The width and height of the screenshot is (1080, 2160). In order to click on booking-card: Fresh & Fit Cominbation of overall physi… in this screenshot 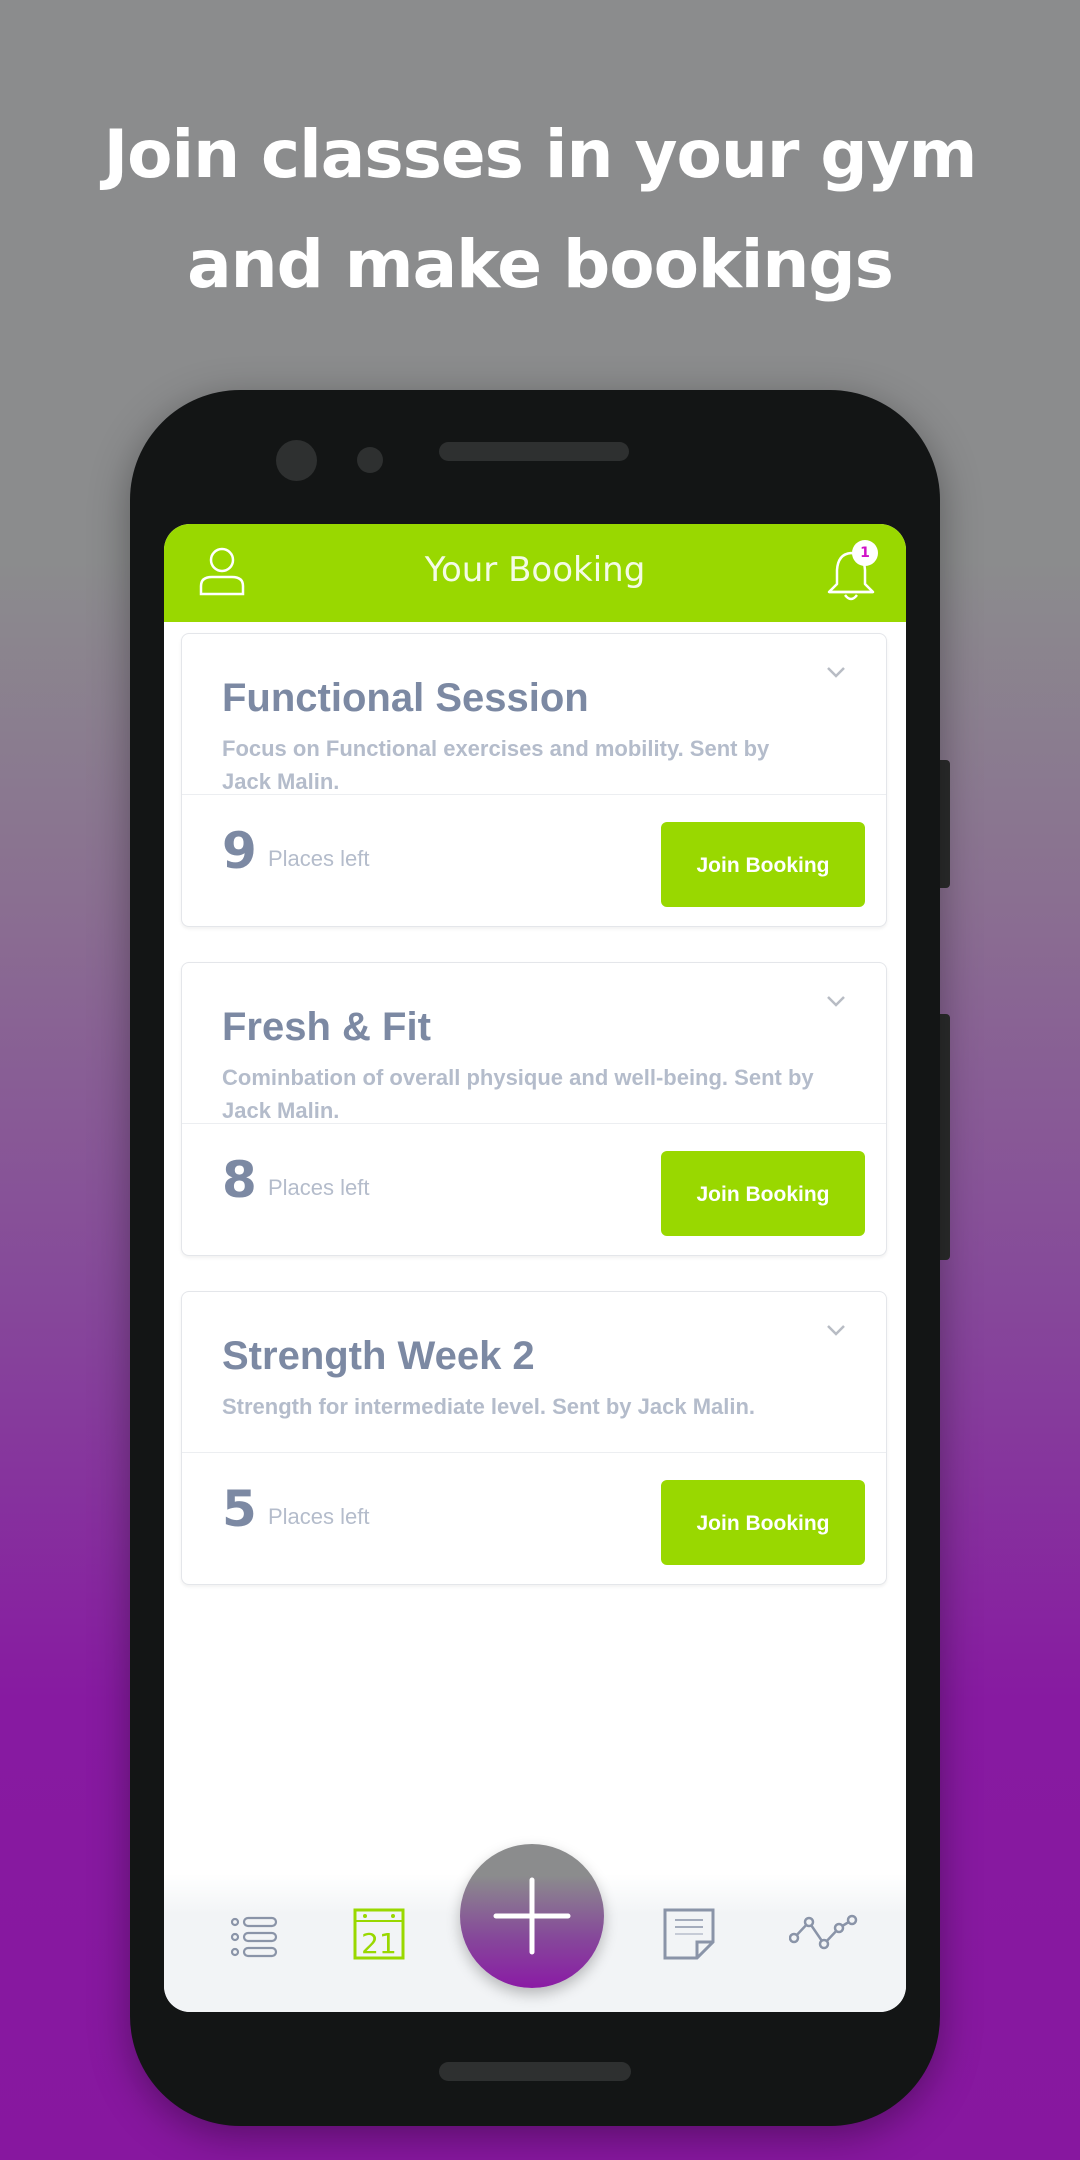, I will do `click(534, 1109)`.